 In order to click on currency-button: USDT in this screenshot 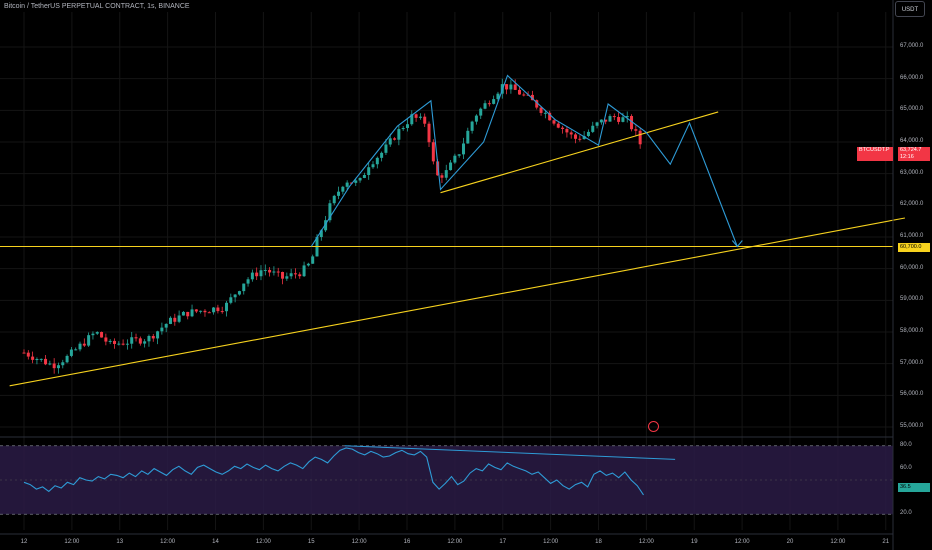, I will do `click(910, 9)`.